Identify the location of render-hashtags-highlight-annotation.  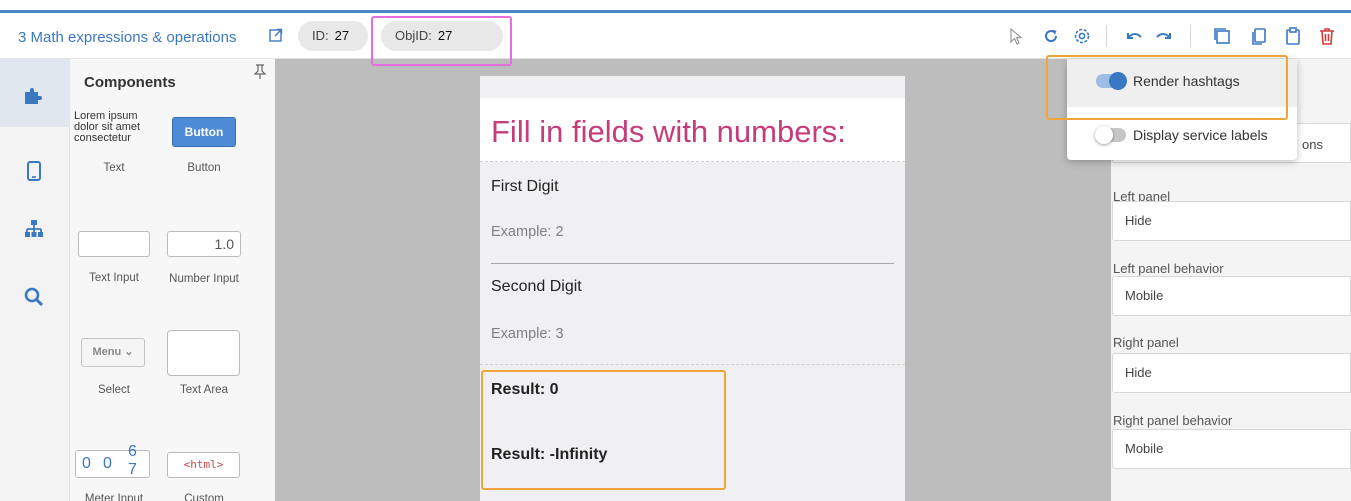
(1167, 87).